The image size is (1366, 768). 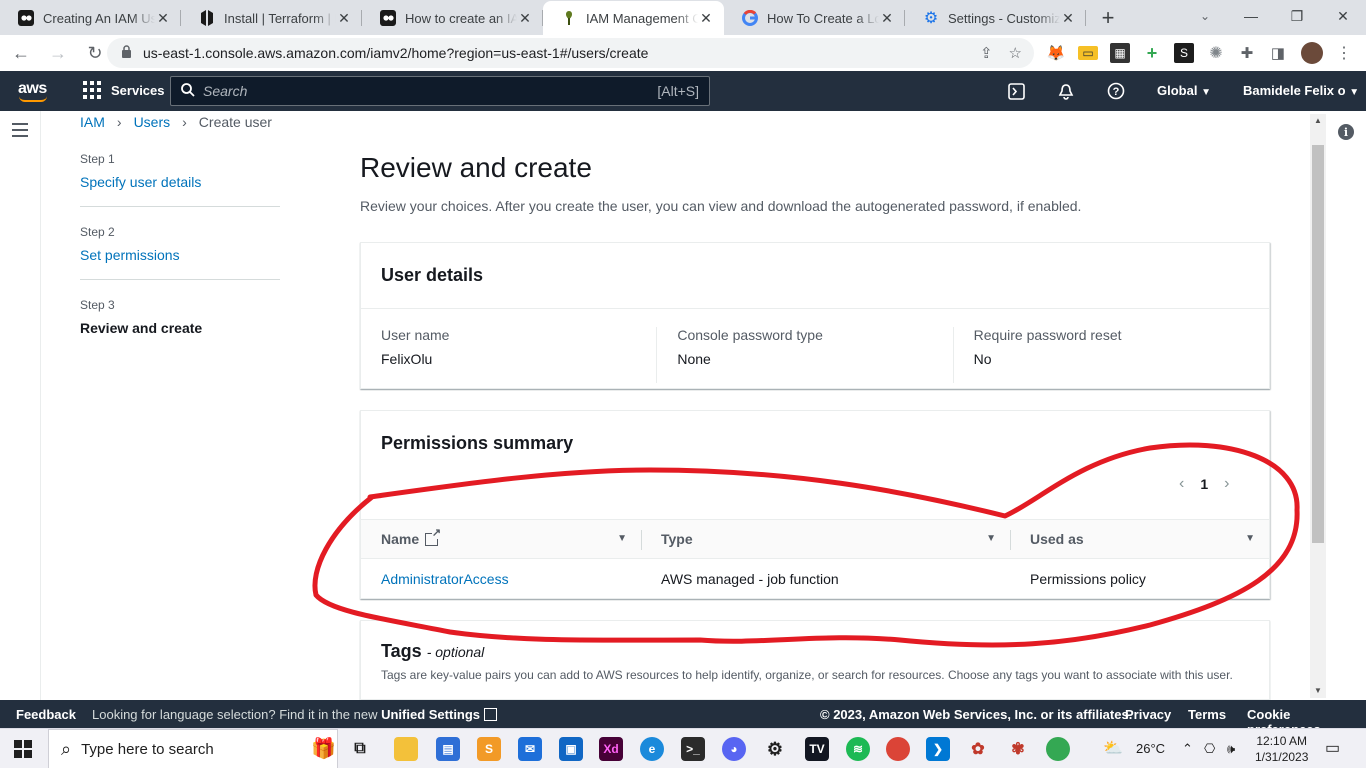 What do you see at coordinates (1332, 748) in the screenshot?
I see `notifications-icon: ▭` at bounding box center [1332, 748].